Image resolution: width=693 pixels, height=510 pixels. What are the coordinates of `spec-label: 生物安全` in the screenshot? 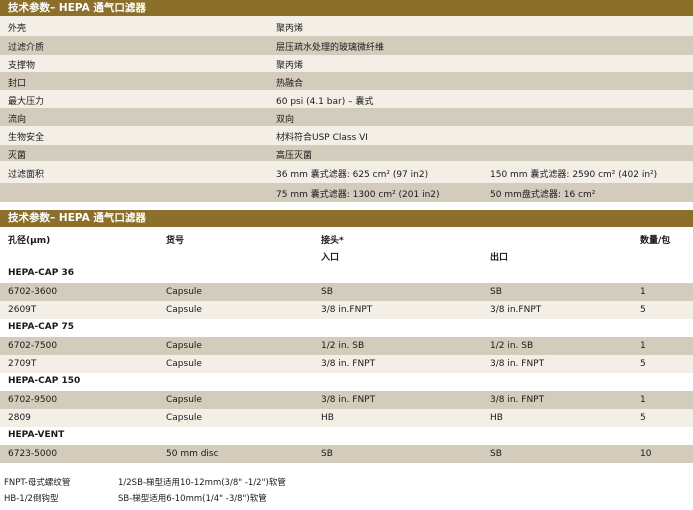 It's located at (26, 138).